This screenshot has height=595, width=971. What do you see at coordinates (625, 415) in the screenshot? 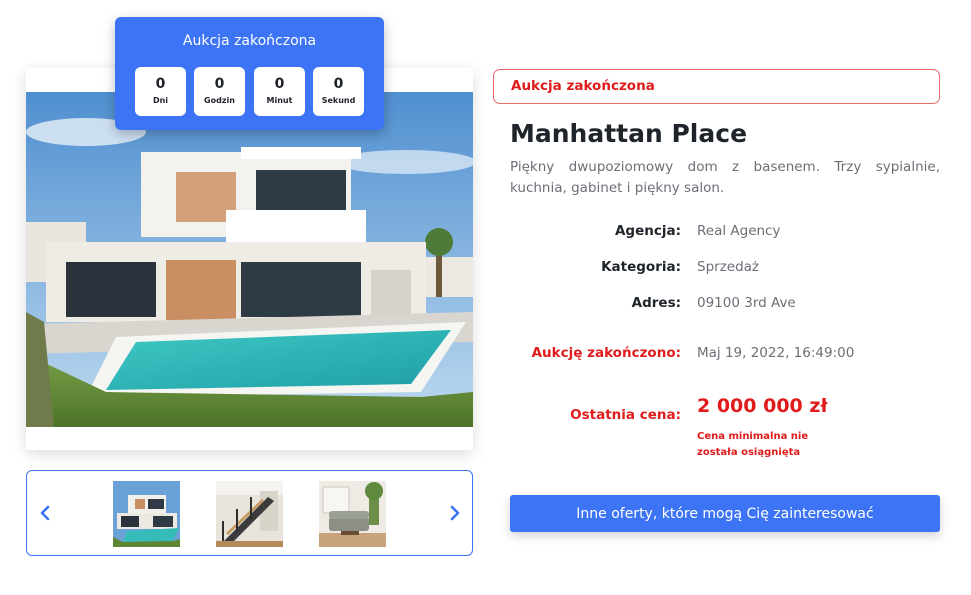
I see `last-price-label: Ostatnia cena:` at bounding box center [625, 415].